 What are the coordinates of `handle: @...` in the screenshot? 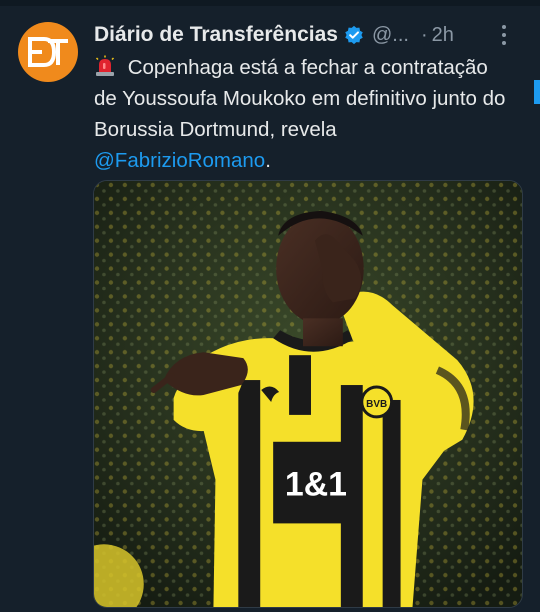 It's located at (390, 35).